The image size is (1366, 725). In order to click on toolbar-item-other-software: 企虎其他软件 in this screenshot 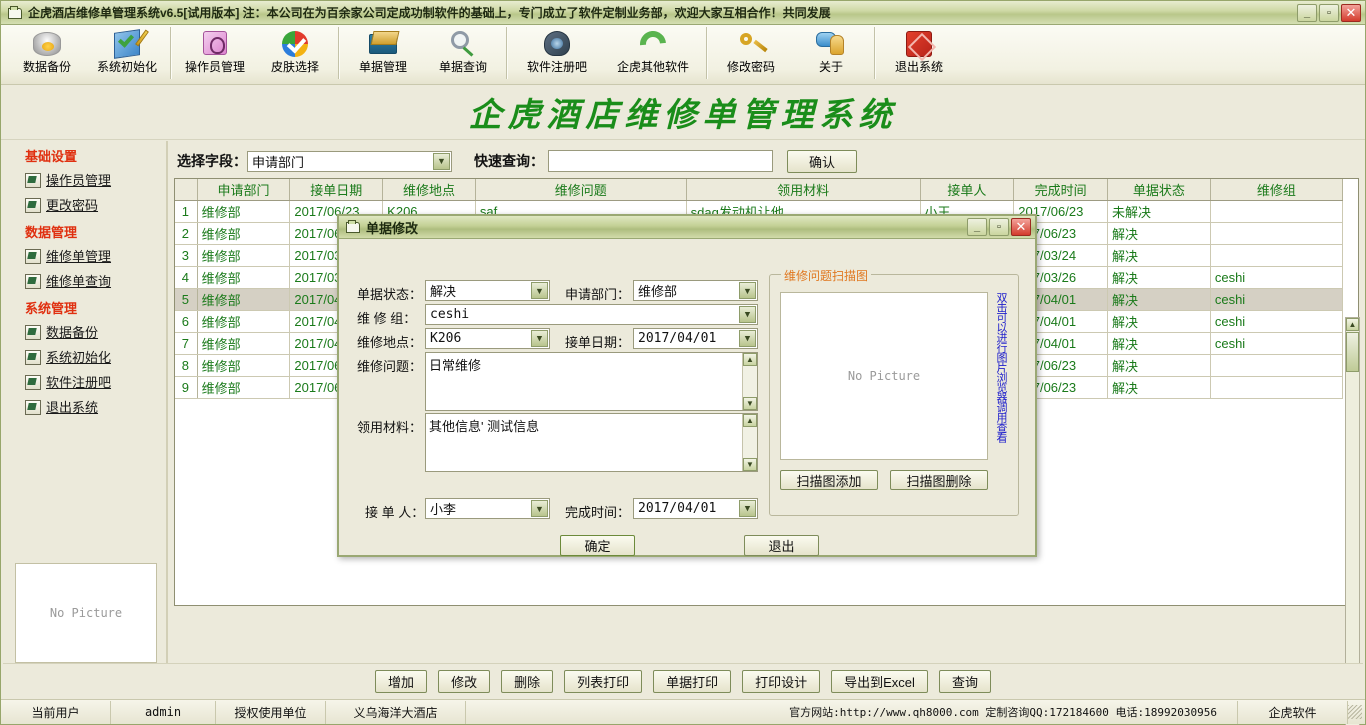, I will do `click(653, 54)`.